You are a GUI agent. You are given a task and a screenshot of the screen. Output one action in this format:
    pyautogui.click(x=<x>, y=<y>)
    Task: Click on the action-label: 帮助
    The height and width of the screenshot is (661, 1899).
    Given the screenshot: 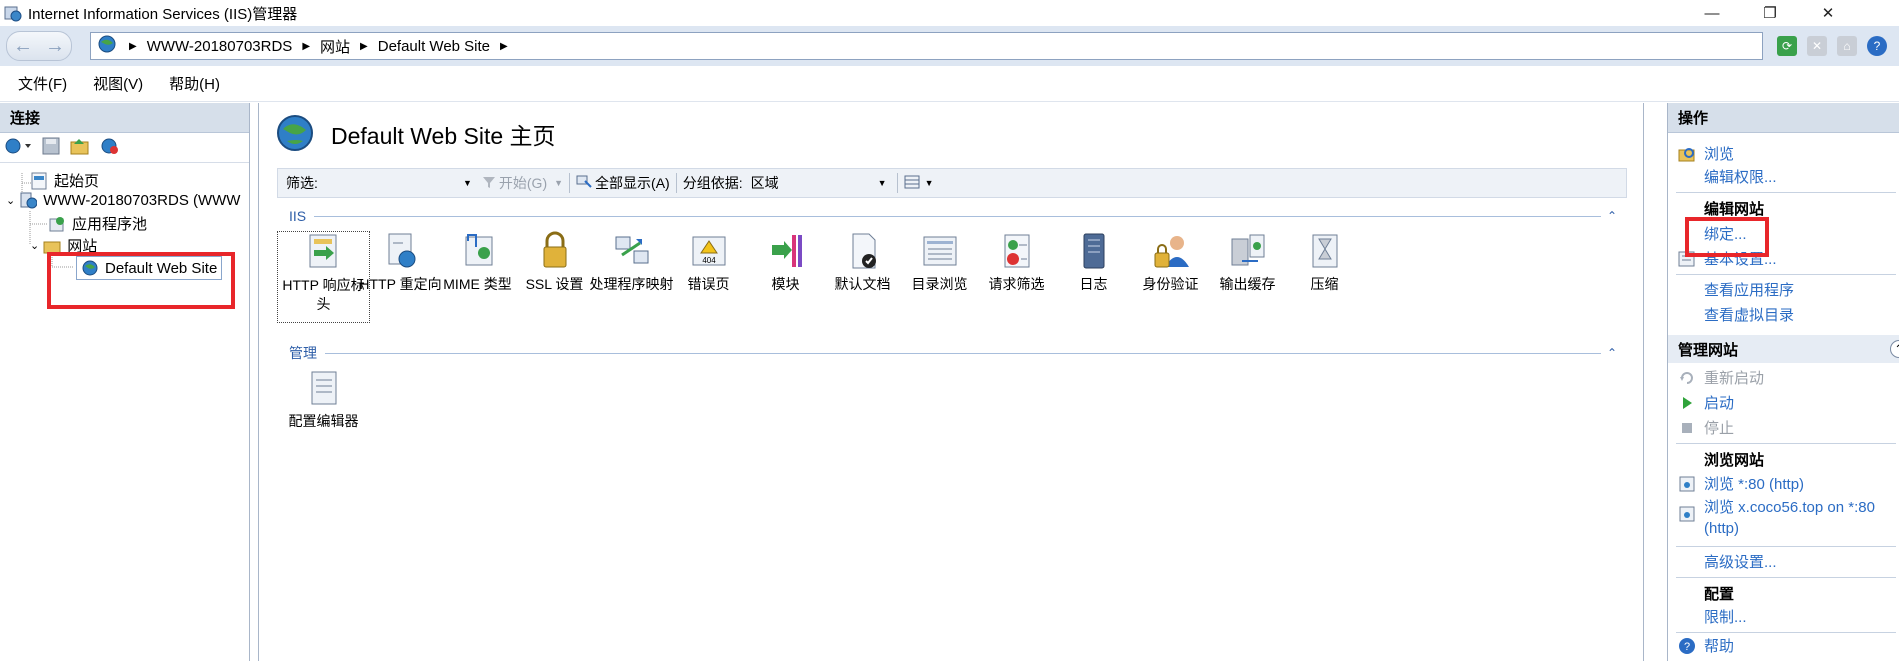 What is the action you would take?
    pyautogui.click(x=1719, y=646)
    